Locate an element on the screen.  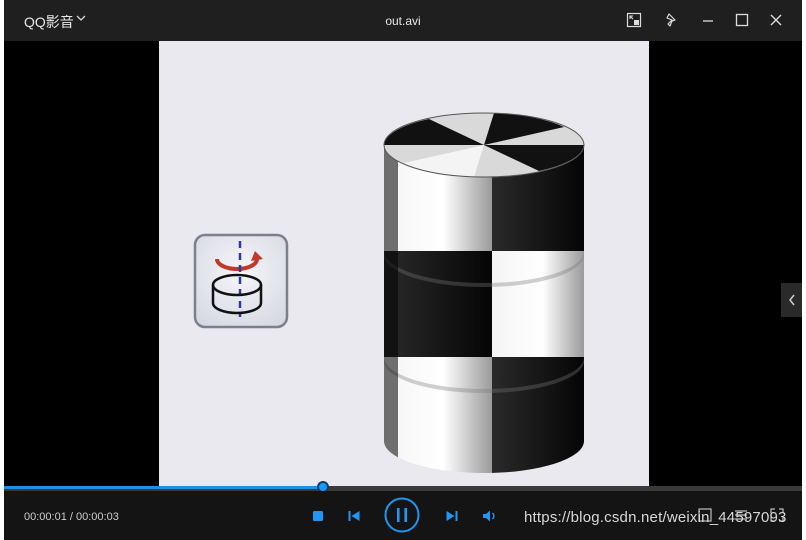
maximize-icon is located at coordinates (742, 20).